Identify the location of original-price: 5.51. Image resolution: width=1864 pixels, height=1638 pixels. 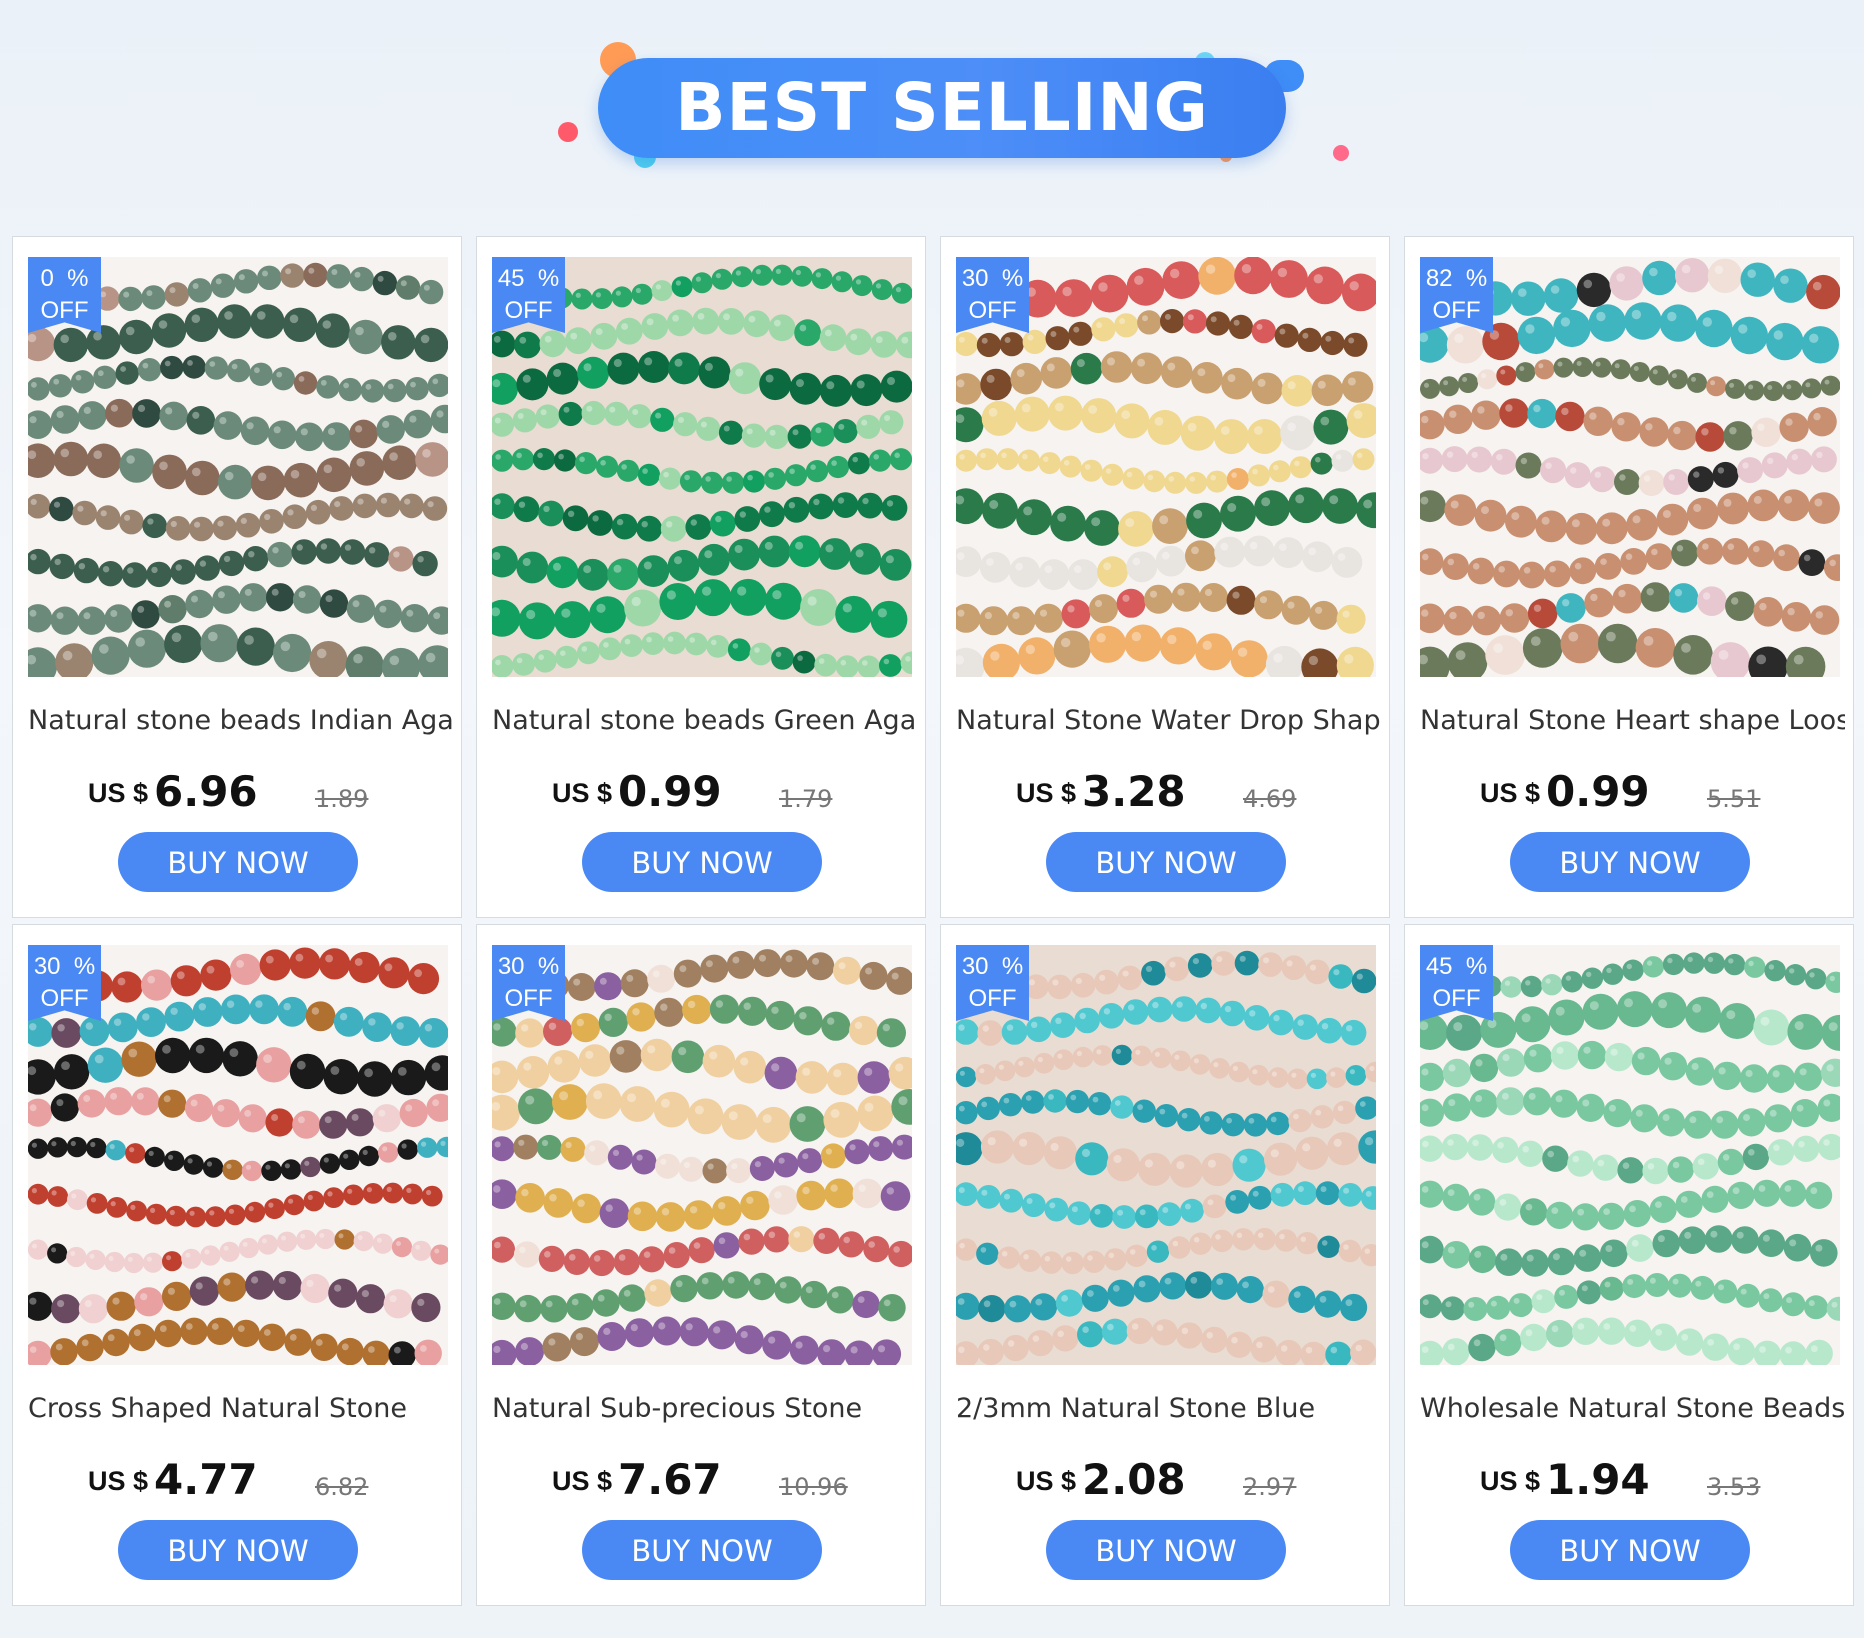
(1734, 799).